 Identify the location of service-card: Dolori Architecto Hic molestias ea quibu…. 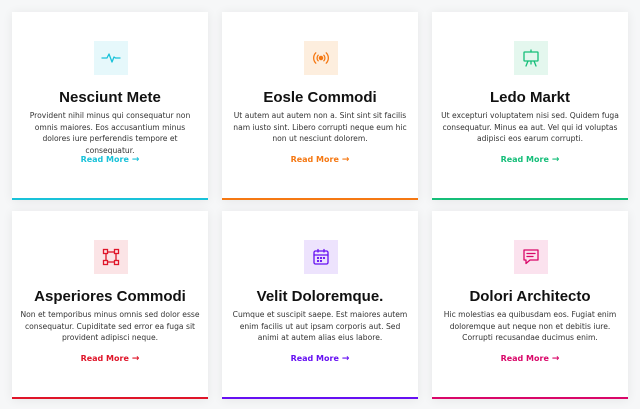
(530, 305).